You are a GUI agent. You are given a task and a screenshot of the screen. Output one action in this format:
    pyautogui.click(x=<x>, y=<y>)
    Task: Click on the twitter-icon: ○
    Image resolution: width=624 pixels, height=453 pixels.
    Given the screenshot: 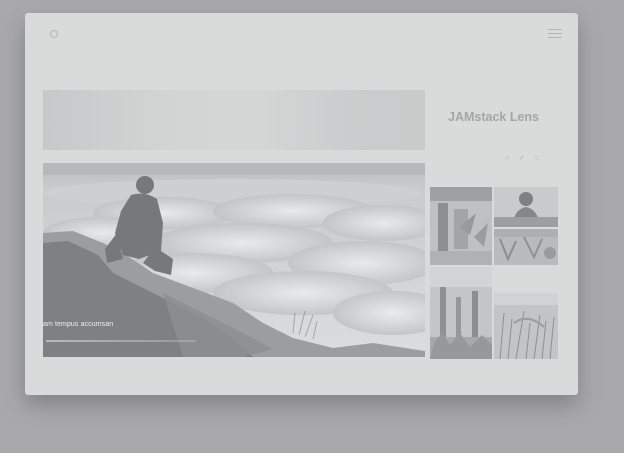 What is the action you would take?
    pyautogui.click(x=507, y=158)
    